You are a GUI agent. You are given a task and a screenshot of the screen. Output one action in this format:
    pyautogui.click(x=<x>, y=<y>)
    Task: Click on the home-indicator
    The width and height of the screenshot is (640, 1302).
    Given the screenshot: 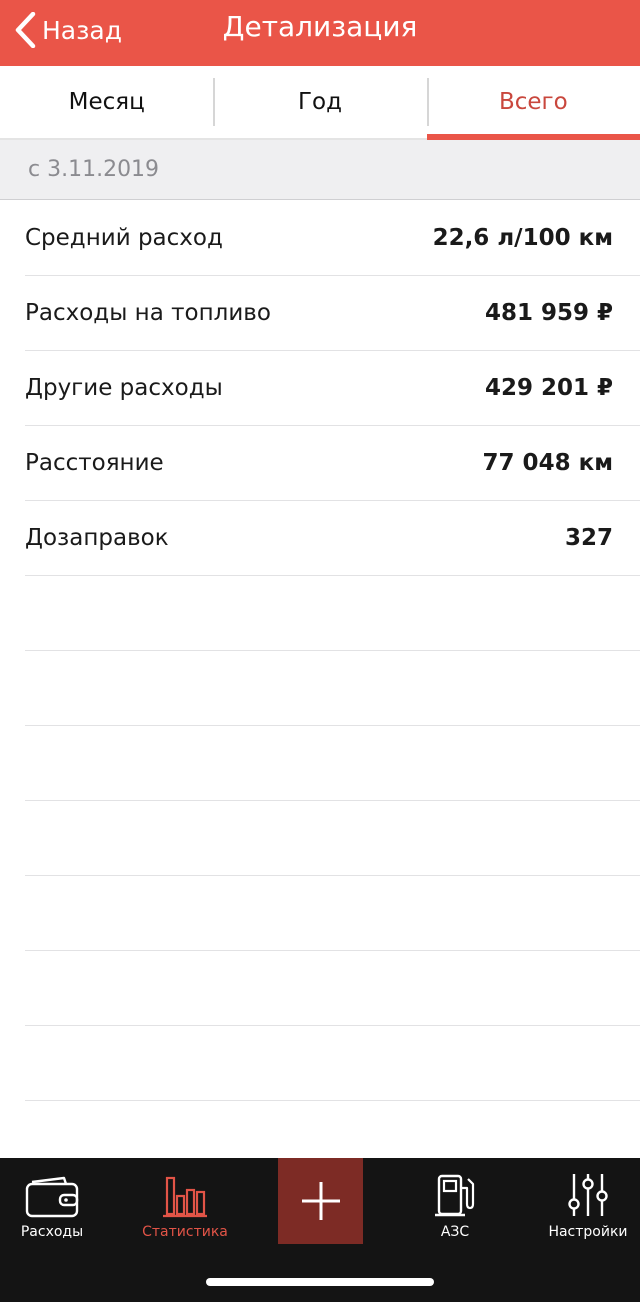 What is the action you would take?
    pyautogui.click(x=320, y=1282)
    